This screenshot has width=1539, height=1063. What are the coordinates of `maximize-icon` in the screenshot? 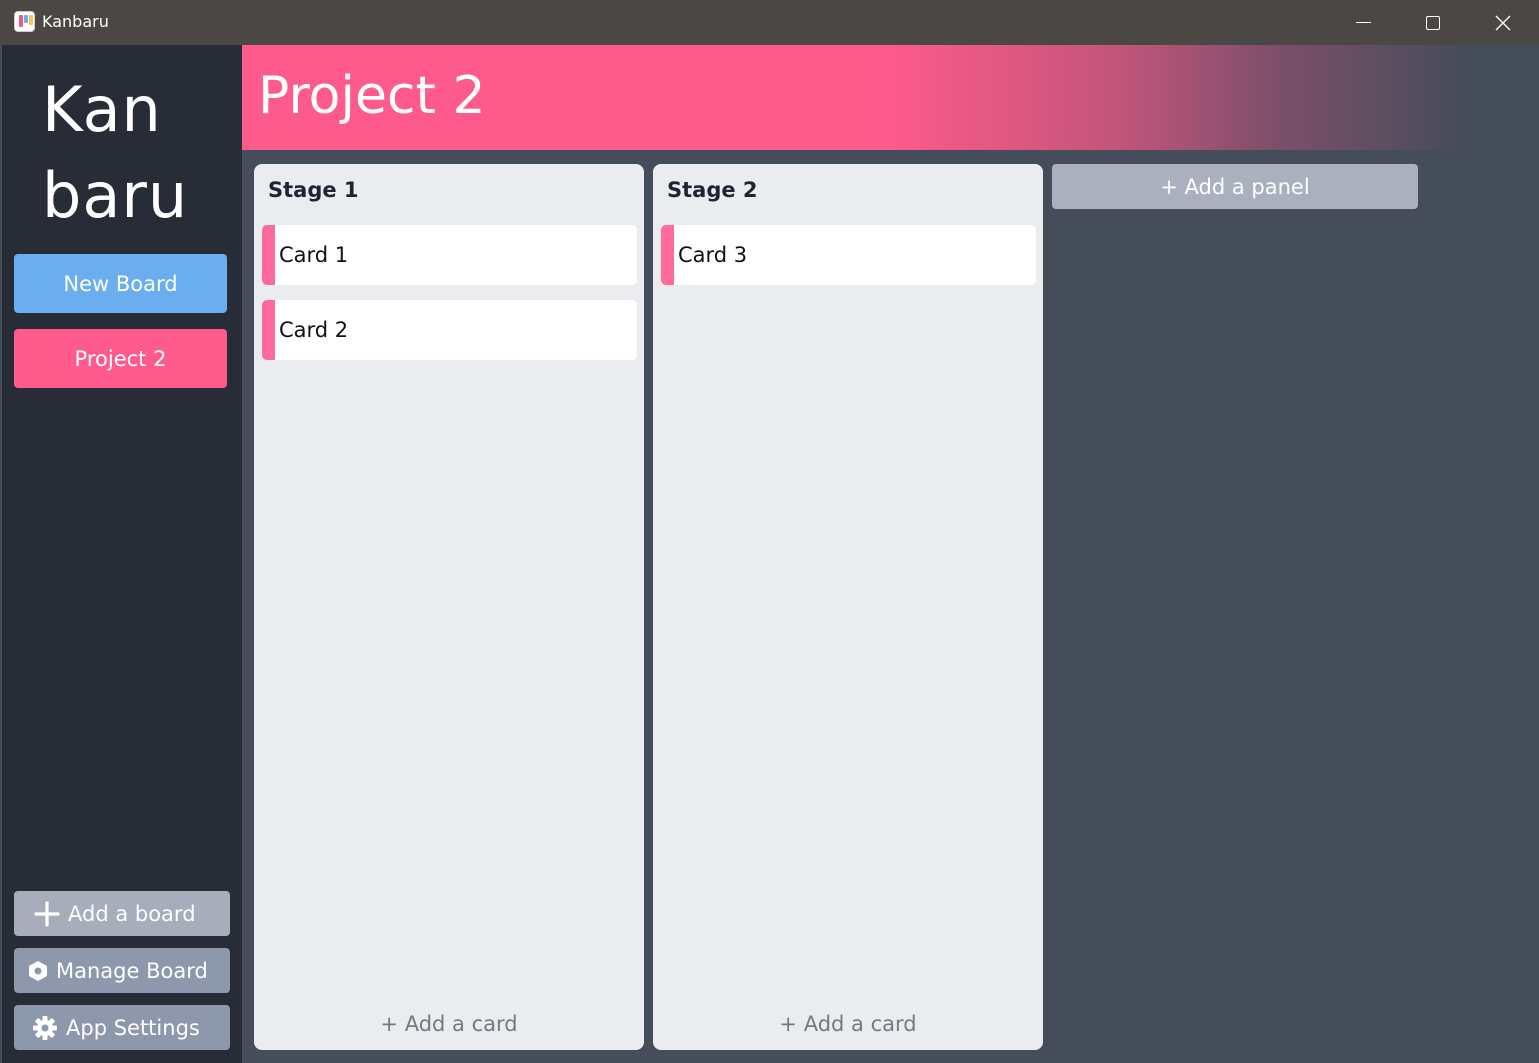 It's located at (1433, 22).